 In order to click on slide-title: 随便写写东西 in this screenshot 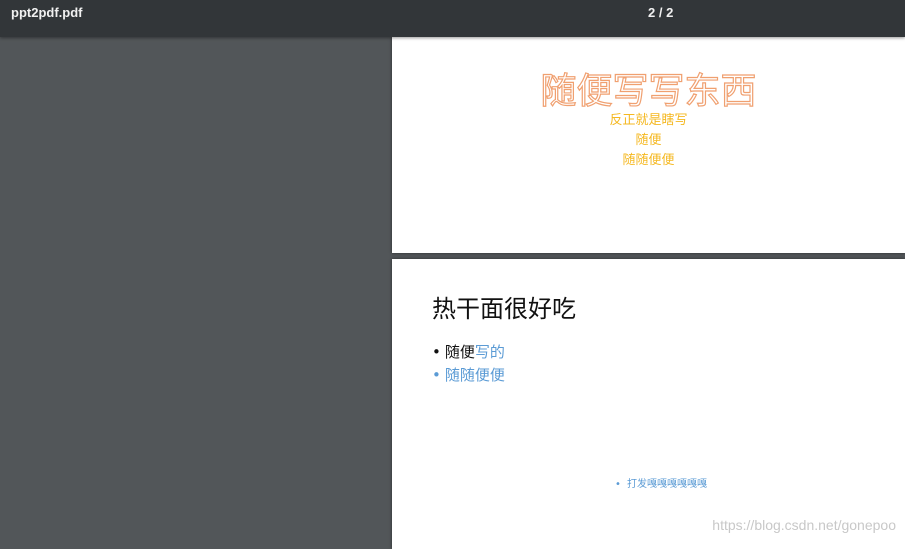, I will do `click(648, 88)`.